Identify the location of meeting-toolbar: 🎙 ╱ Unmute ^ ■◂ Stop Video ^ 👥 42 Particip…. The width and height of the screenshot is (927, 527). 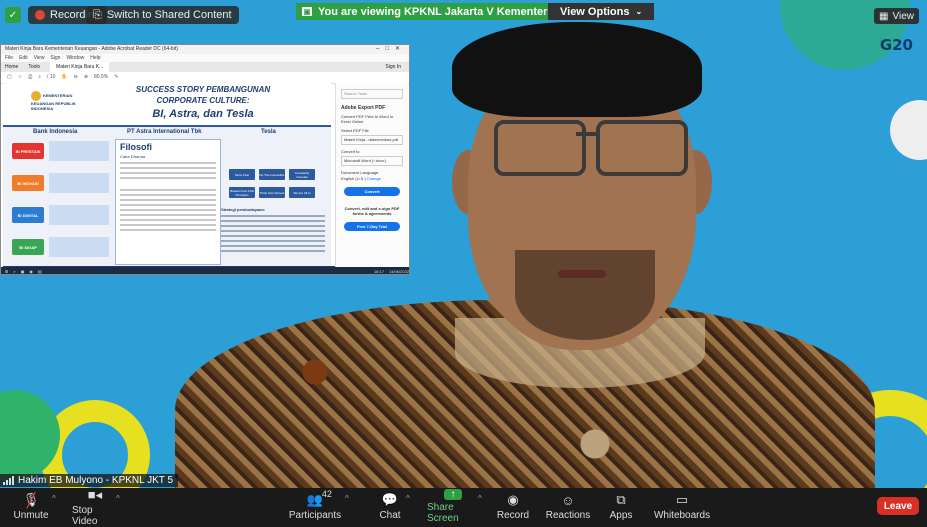
(463, 506).